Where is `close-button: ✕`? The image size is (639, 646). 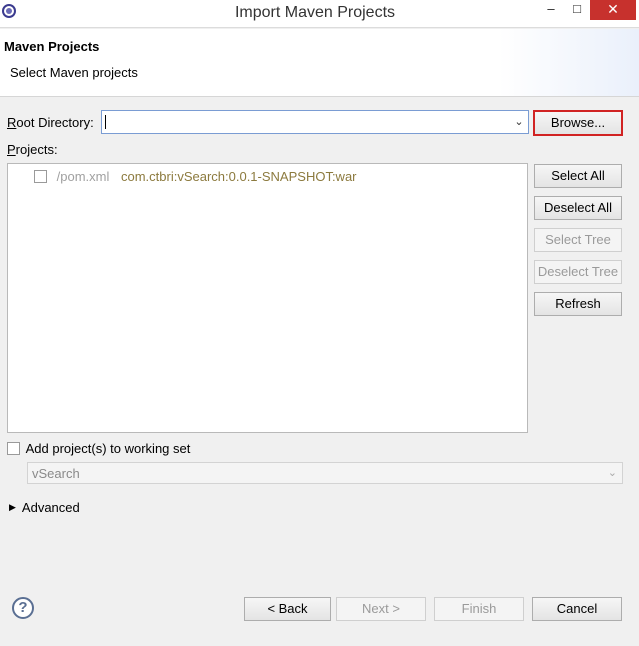 close-button: ✕ is located at coordinates (613, 10).